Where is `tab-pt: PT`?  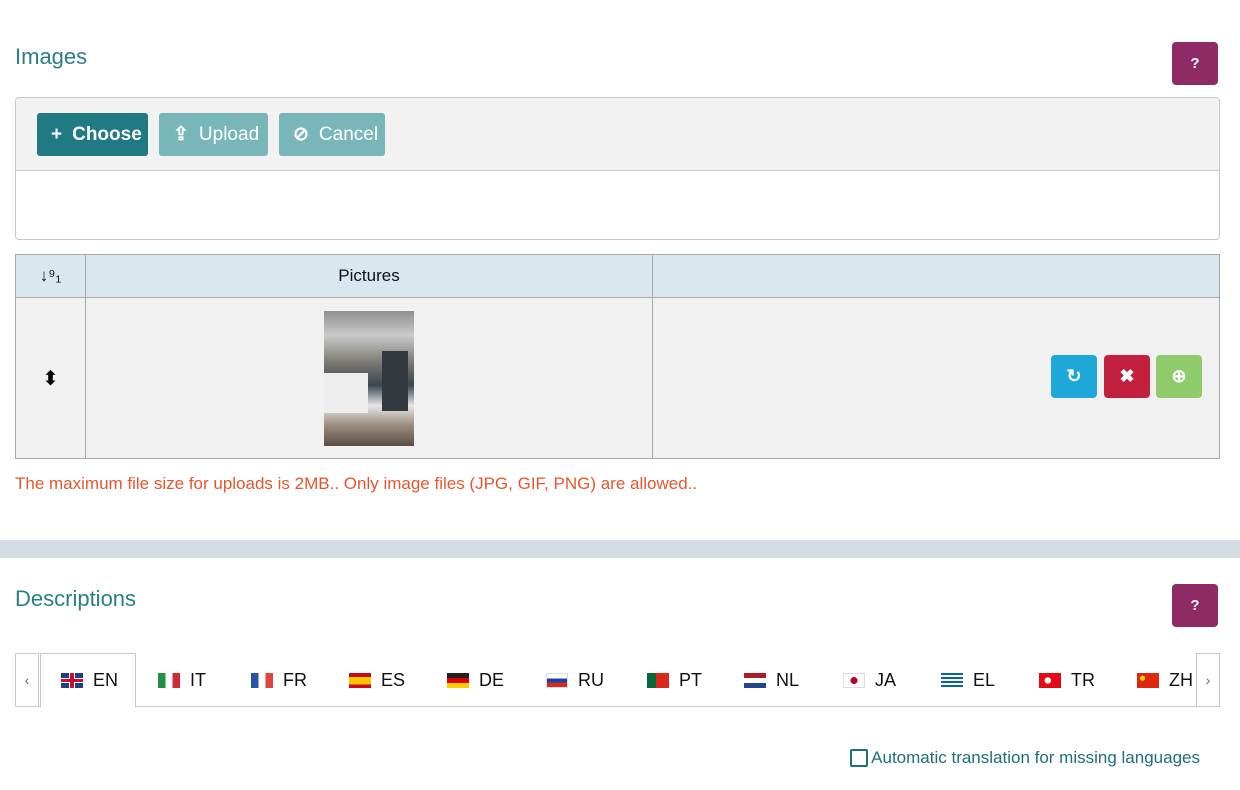
tab-pt: PT is located at coordinates (664, 680).